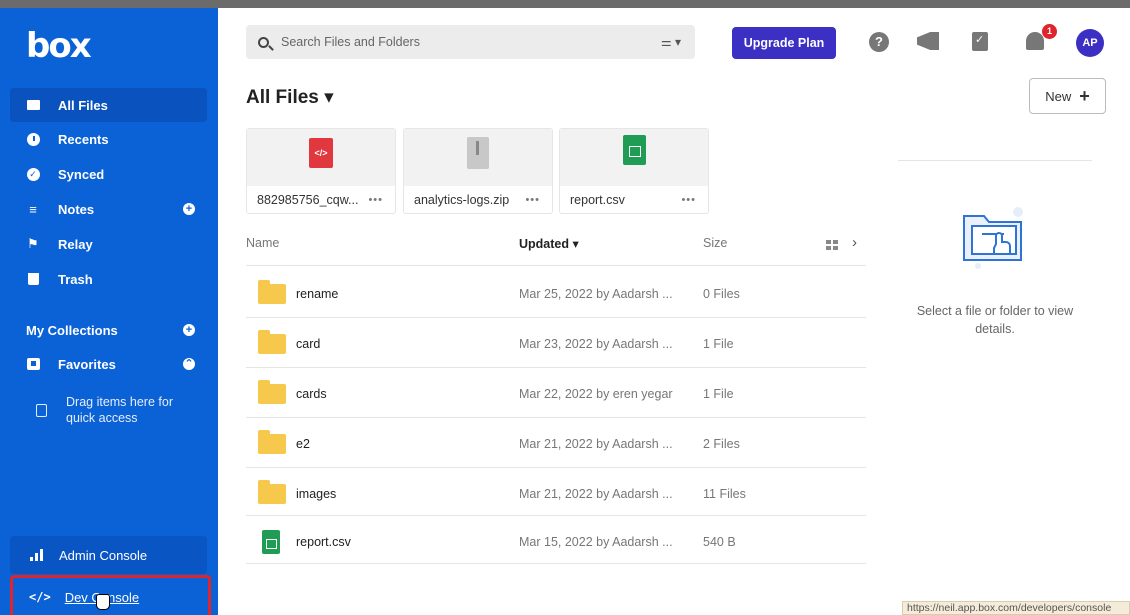  I want to click on row-size: 11 Files, so click(724, 494).